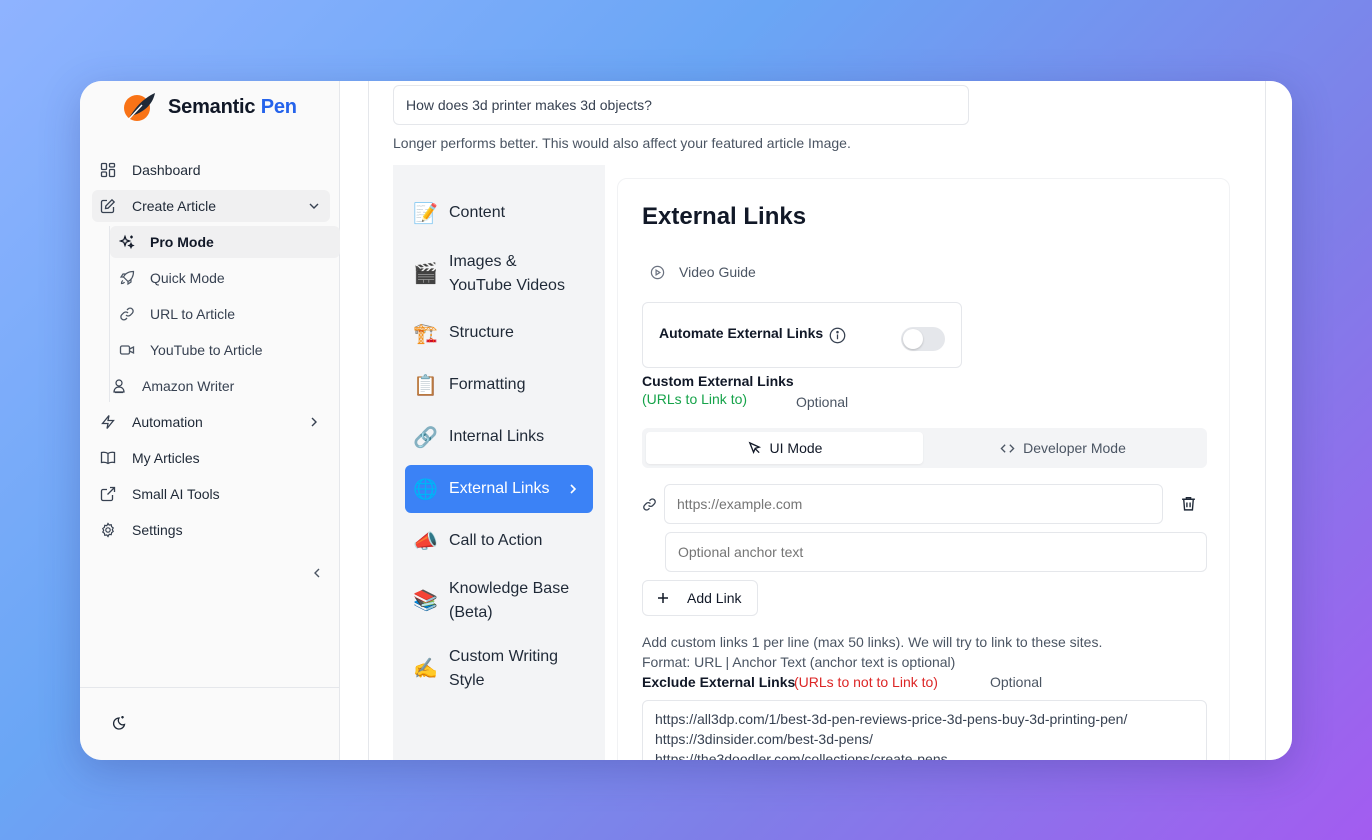 The height and width of the screenshot is (840, 1372). I want to click on developer-mode-button: Developer Mode, so click(1063, 448).